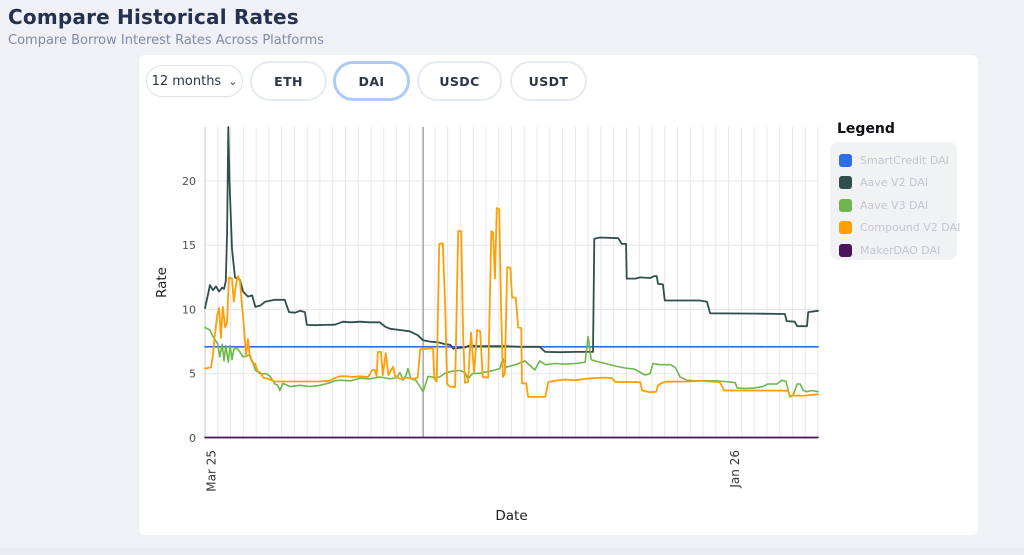 The image size is (1024, 555). Describe the element at coordinates (189, 245) in the screenshot. I see `y-axis-tick-label: 15` at that location.